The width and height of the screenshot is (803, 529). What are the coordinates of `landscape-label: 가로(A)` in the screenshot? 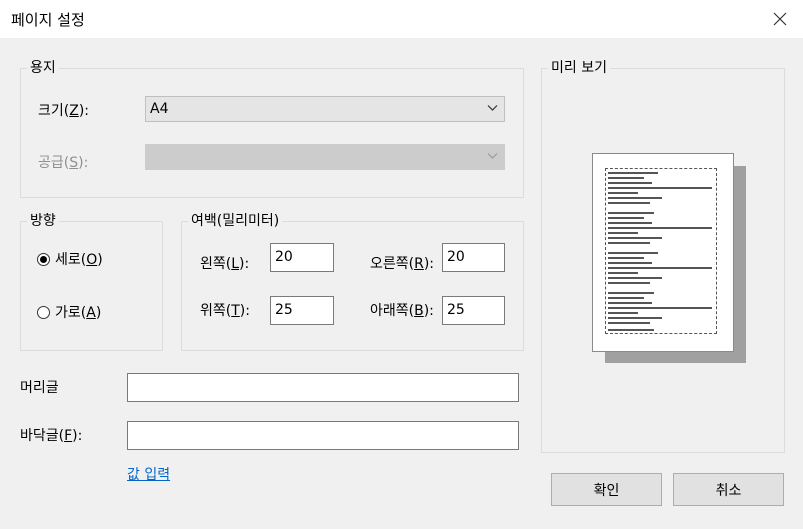 It's located at (78, 313).